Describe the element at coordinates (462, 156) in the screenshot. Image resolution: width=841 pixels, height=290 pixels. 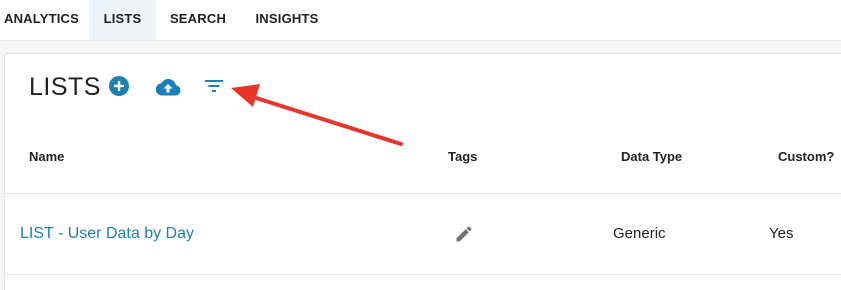
I see `column-header-tags: Tags` at that location.